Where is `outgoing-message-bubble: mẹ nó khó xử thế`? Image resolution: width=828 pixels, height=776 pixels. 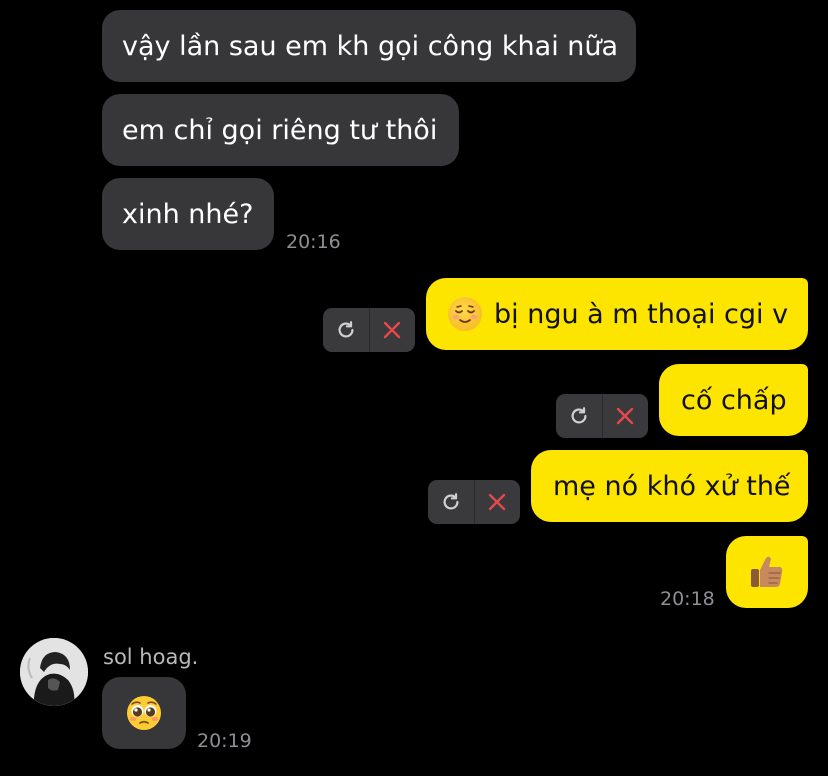
outgoing-message-bubble: mẹ nó khó xử thế is located at coordinates (669, 486).